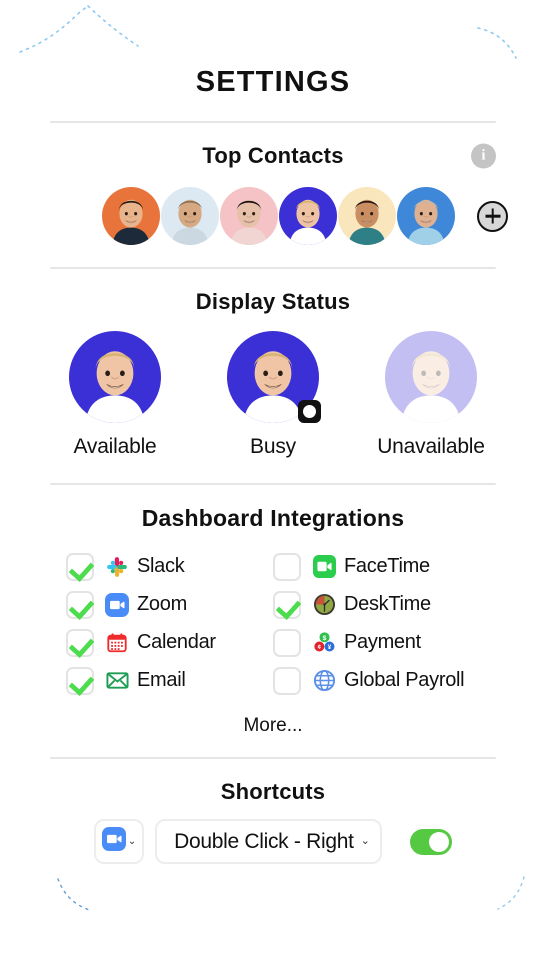 The image size is (546, 953). What do you see at coordinates (324, 681) in the screenshot?
I see `globe-icon` at bounding box center [324, 681].